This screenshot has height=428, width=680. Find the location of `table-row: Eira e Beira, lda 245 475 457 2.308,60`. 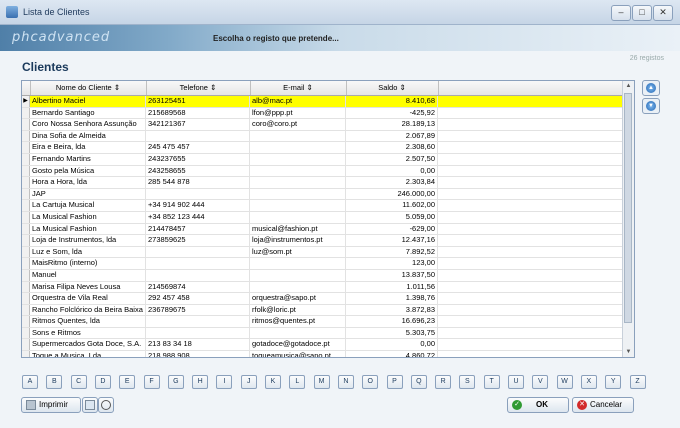

table-row: Eira e Beira, lda 245 475 457 2.308,60 is located at coordinates (322, 148).